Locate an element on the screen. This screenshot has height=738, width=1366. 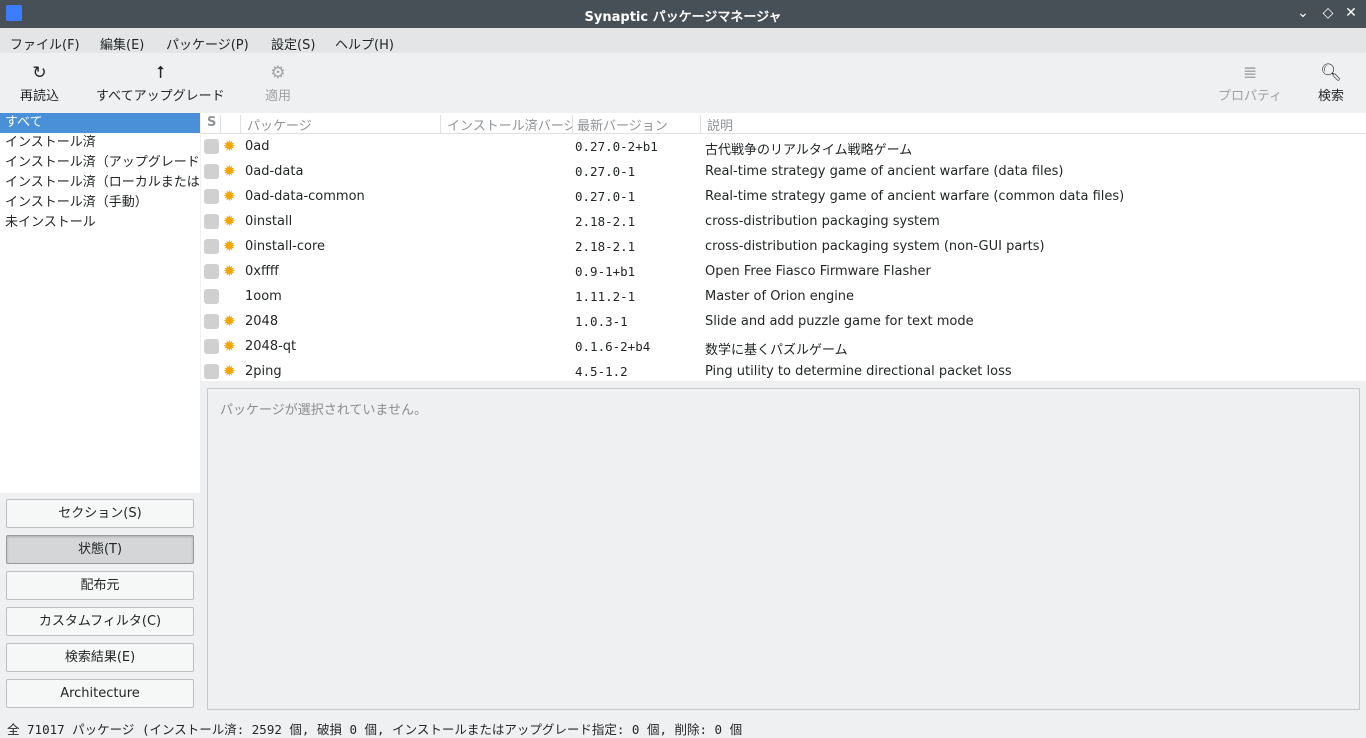
col-latest-version: 最新バージョン is located at coordinates (637, 124).